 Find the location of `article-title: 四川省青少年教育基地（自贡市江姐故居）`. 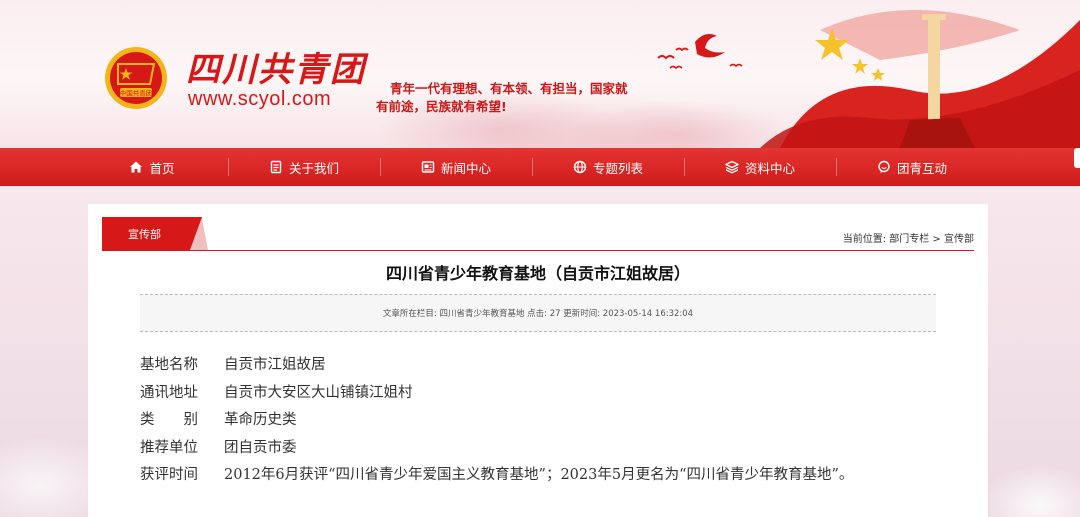

article-title: 四川省青少年教育基地（自贡市江姐故居） is located at coordinates (537, 273).